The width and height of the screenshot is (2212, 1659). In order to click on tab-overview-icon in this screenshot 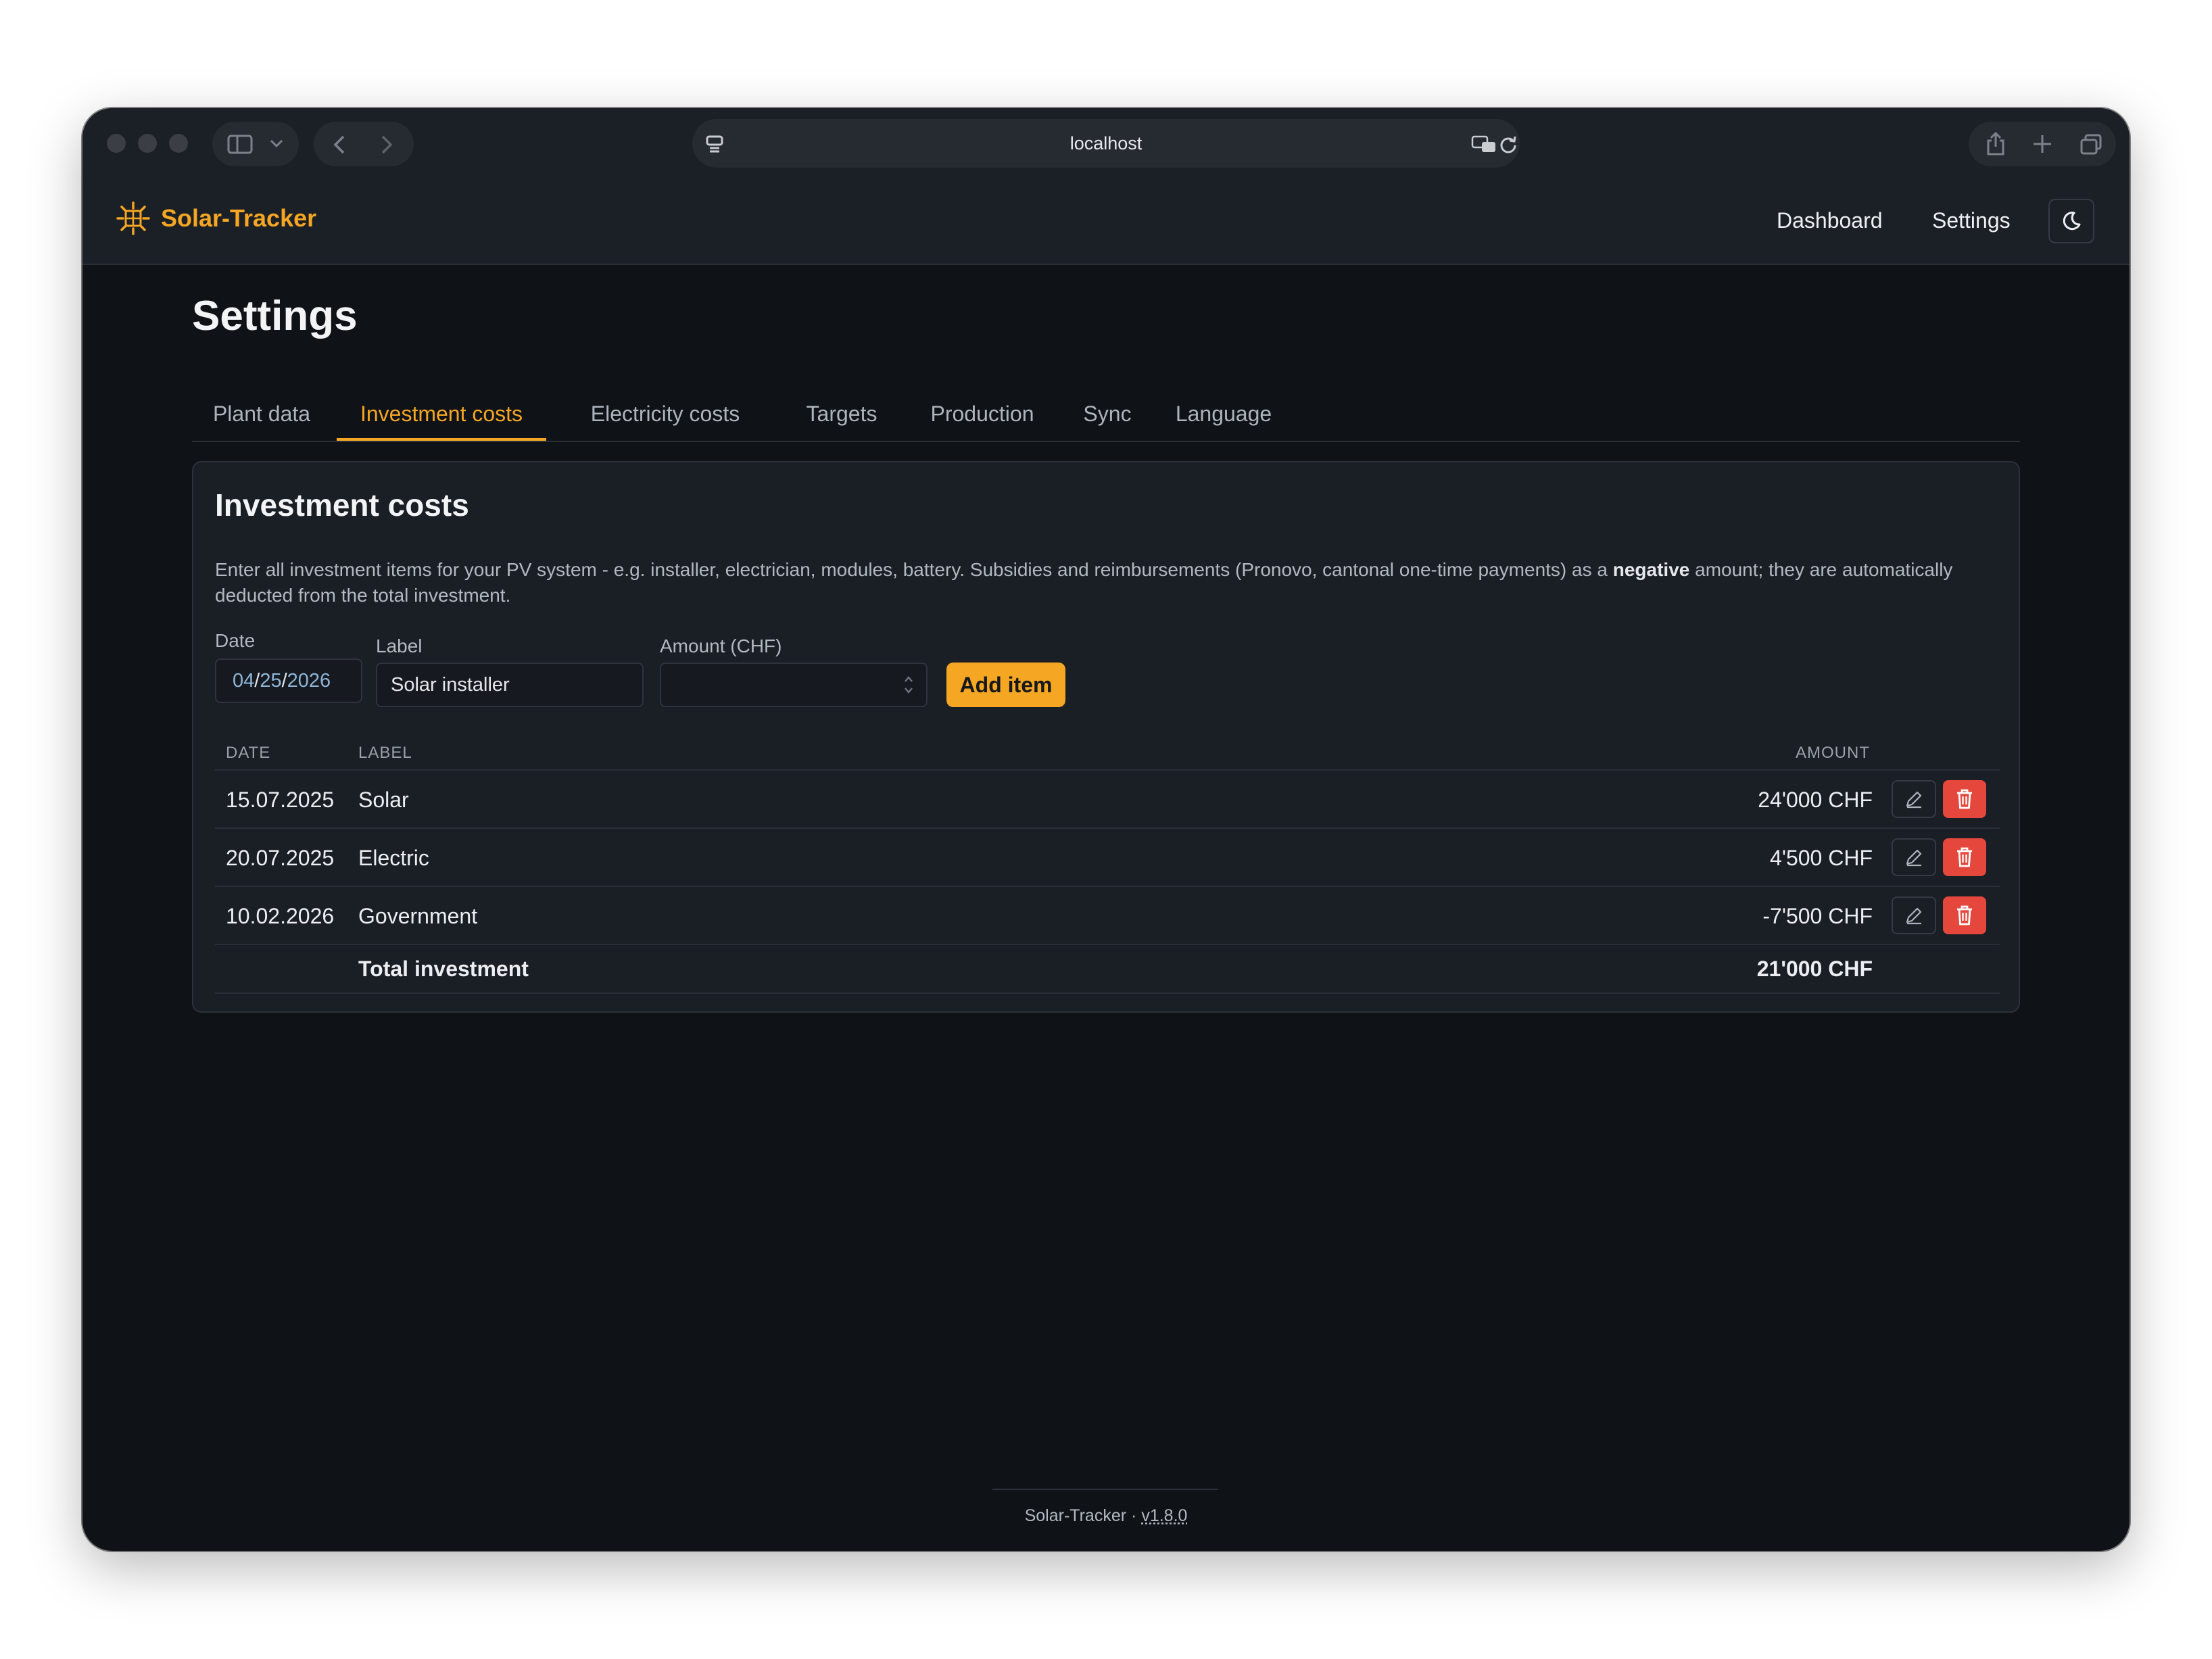, I will do `click(2090, 144)`.